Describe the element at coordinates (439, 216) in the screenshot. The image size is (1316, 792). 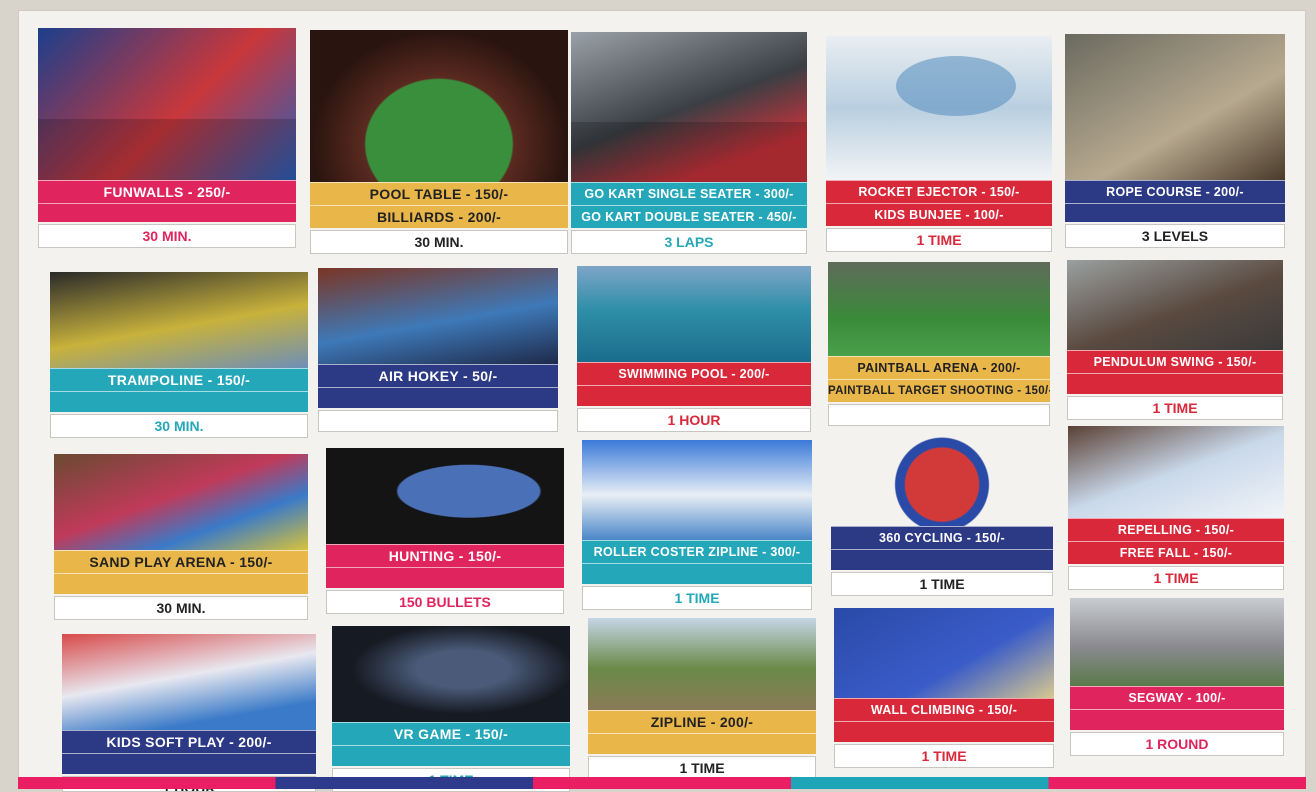
I see `price-band: BILLIARDS - 200/-` at that location.